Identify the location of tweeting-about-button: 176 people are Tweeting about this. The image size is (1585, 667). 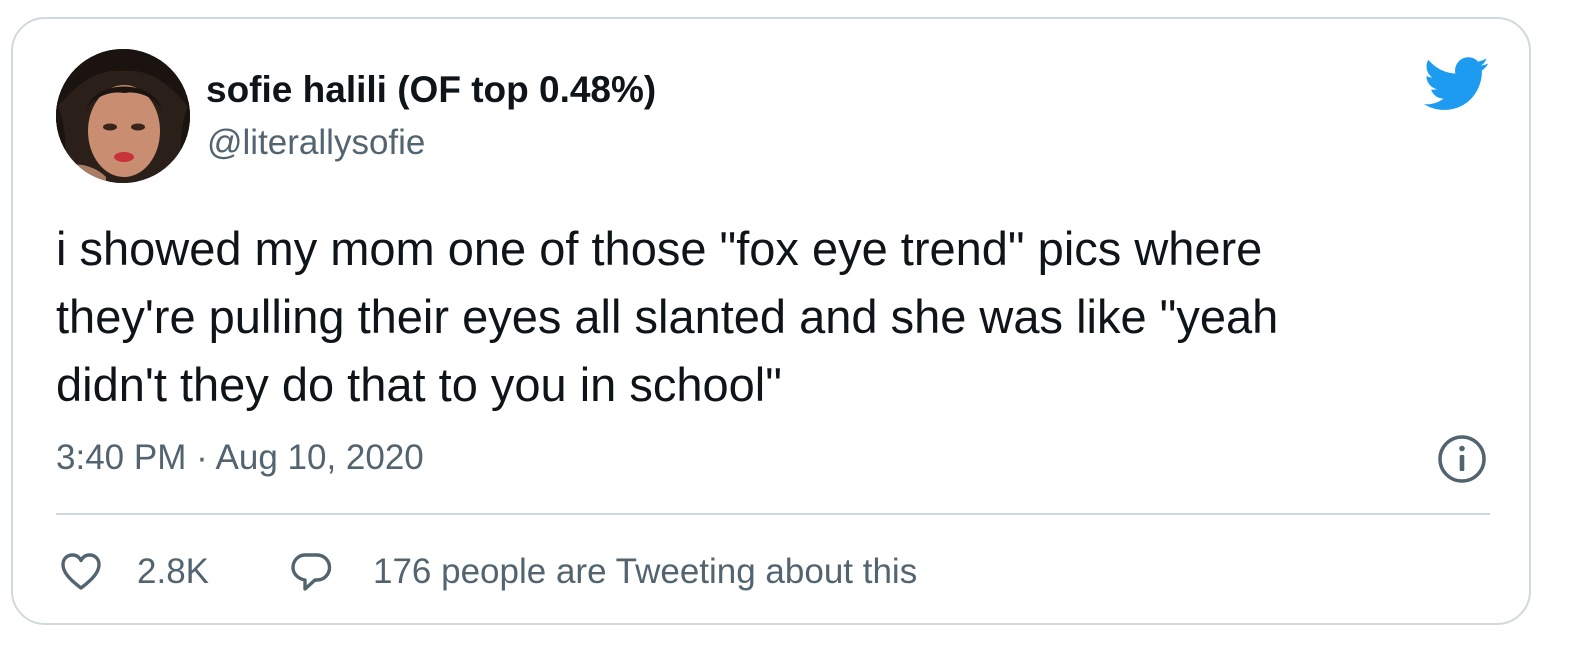
(603, 572).